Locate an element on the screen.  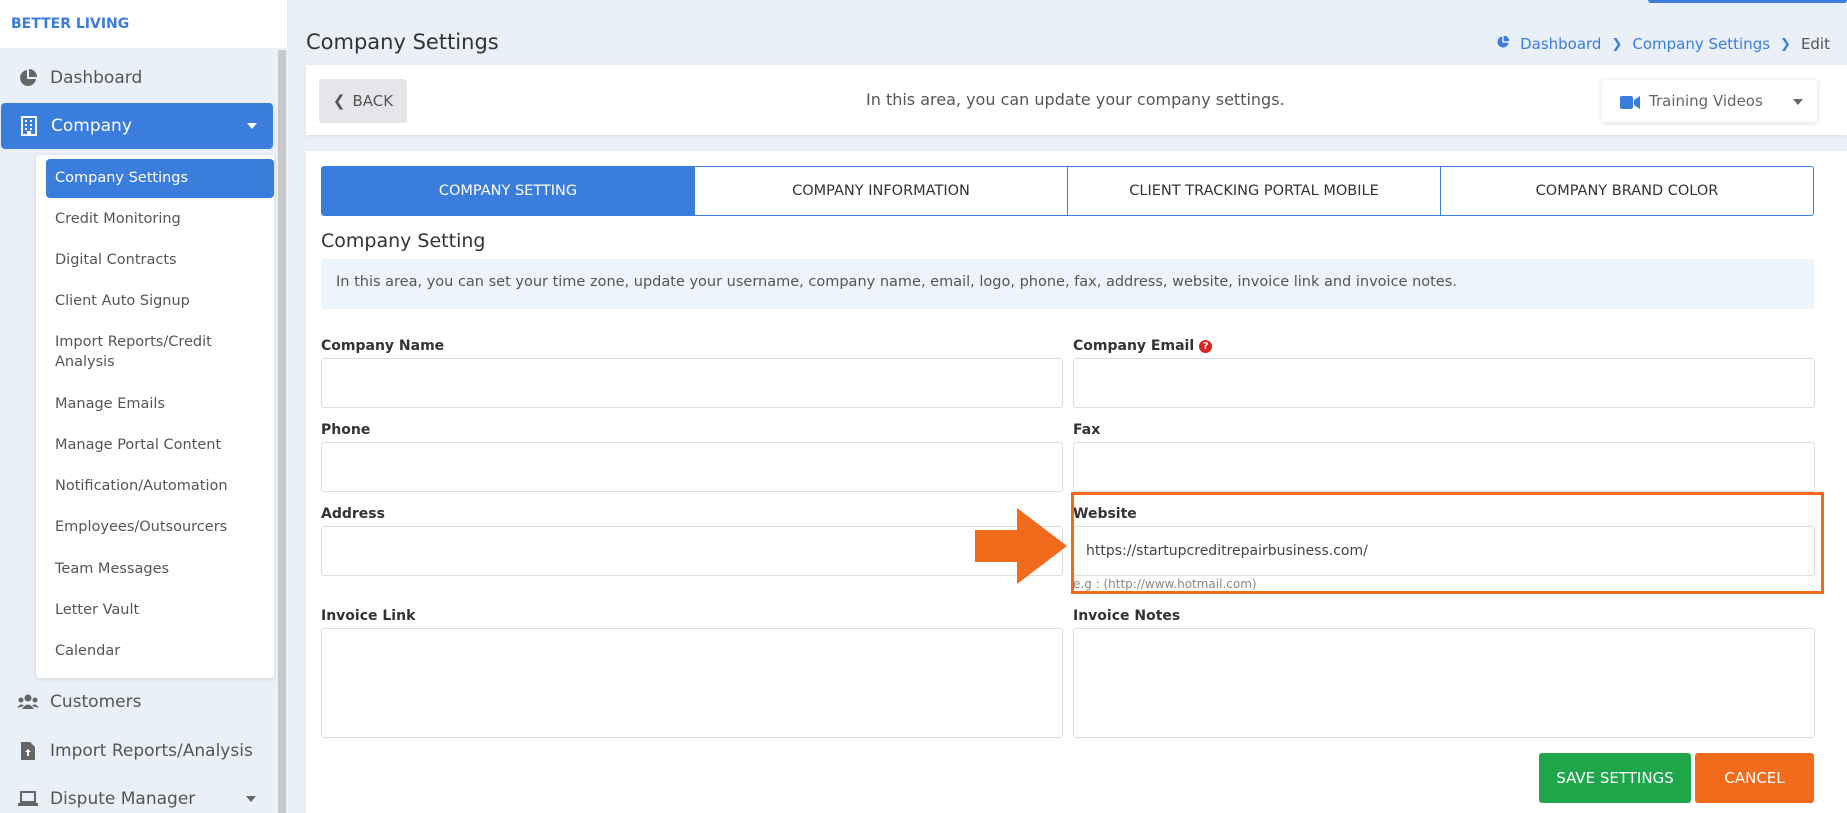
breadcrumb: Dashboard ❯ Company Settings ❯ Edit is located at coordinates (1663, 44).